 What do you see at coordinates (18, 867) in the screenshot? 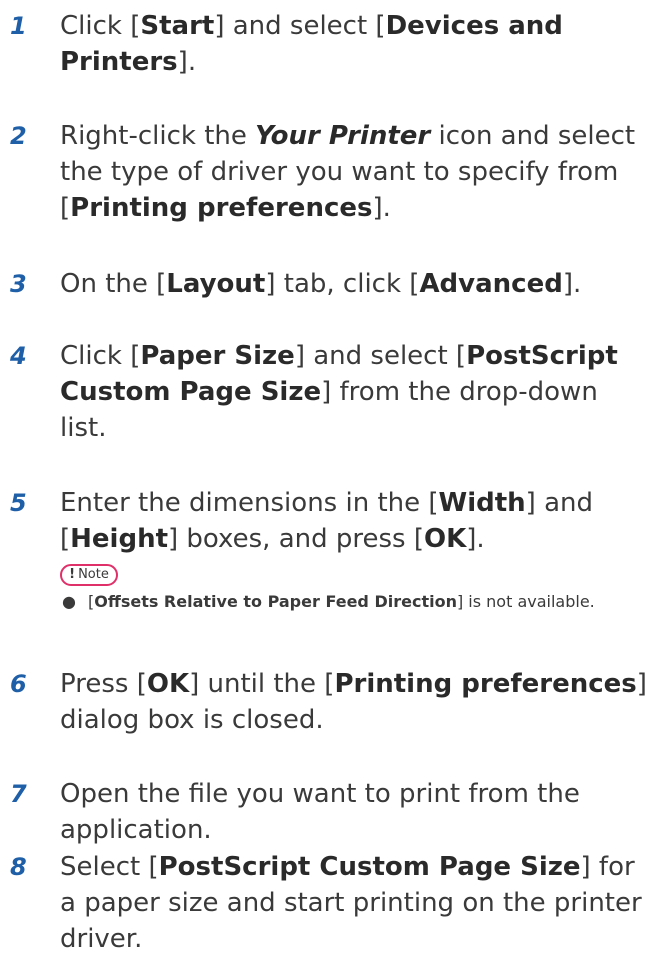
I see `step-number: 8` at bounding box center [18, 867].